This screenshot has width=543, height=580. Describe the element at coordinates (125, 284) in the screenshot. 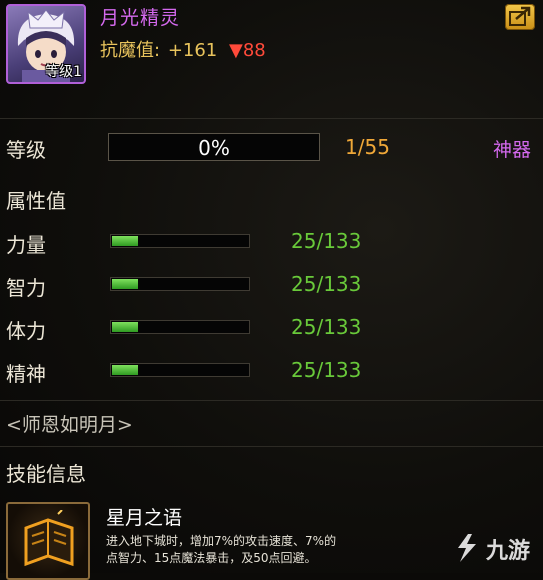

I see `stat-fill-intelligence` at that location.